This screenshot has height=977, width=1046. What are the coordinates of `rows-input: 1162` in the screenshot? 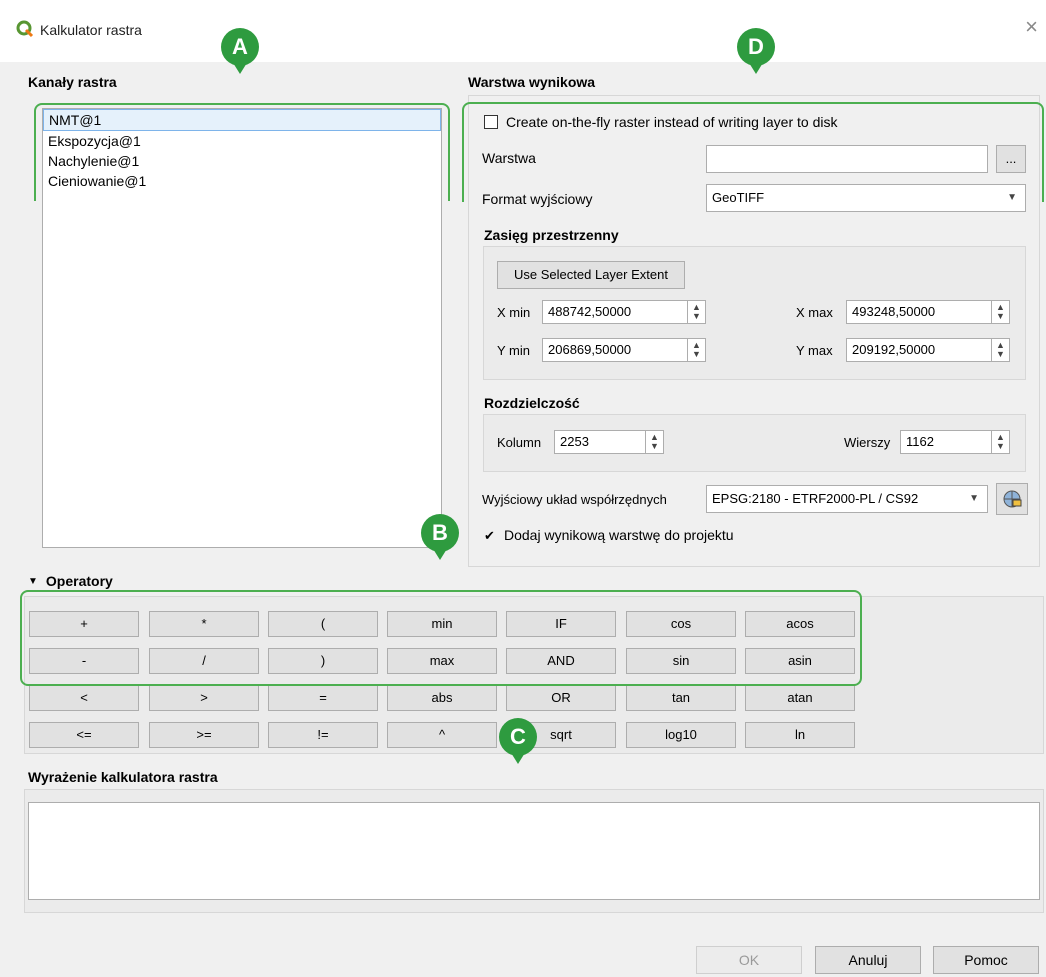 It's located at (946, 442).